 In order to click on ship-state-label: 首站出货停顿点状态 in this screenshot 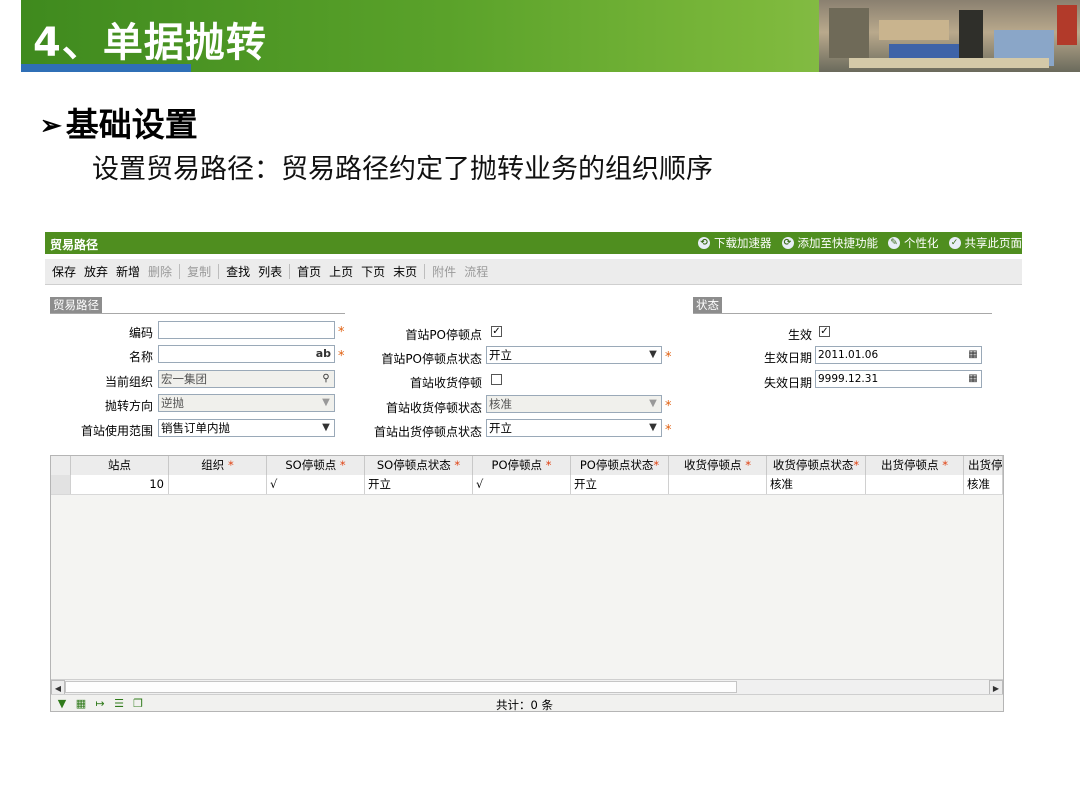, I will do `click(427, 432)`.